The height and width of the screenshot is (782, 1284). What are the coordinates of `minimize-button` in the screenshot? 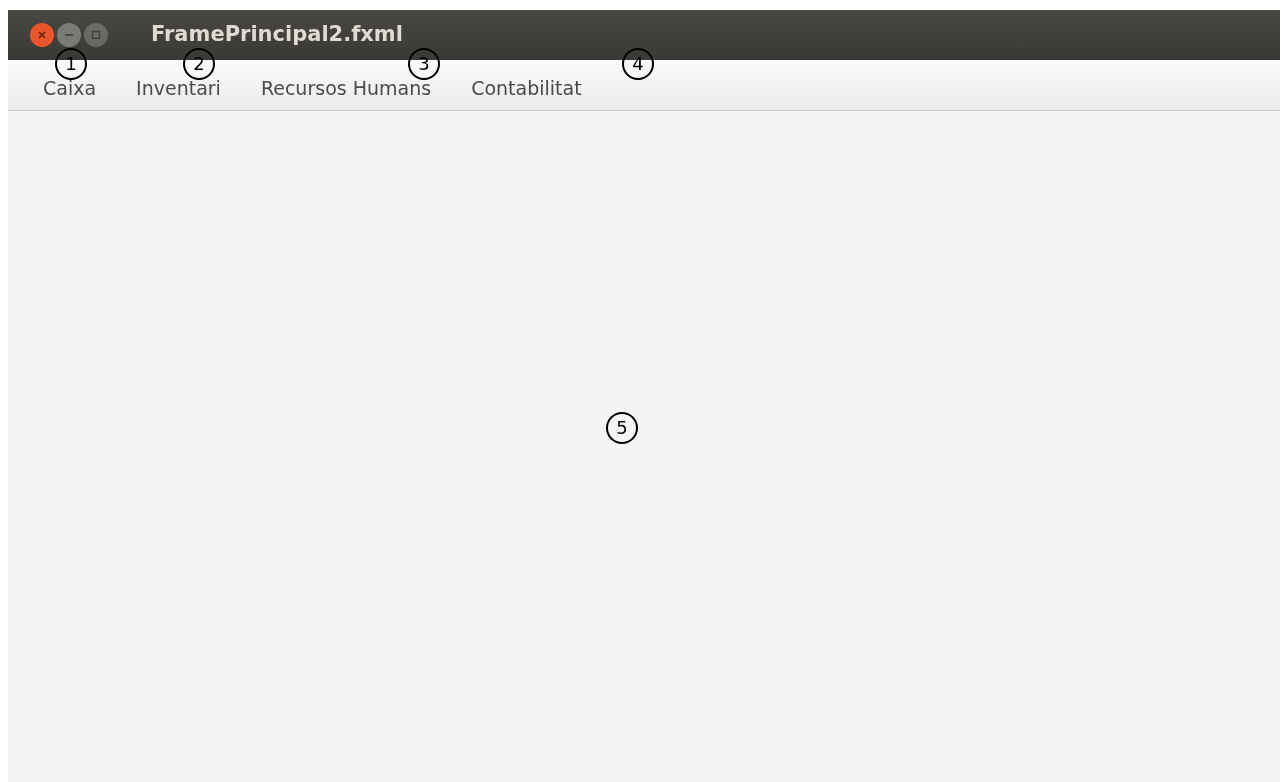 It's located at (69, 35).